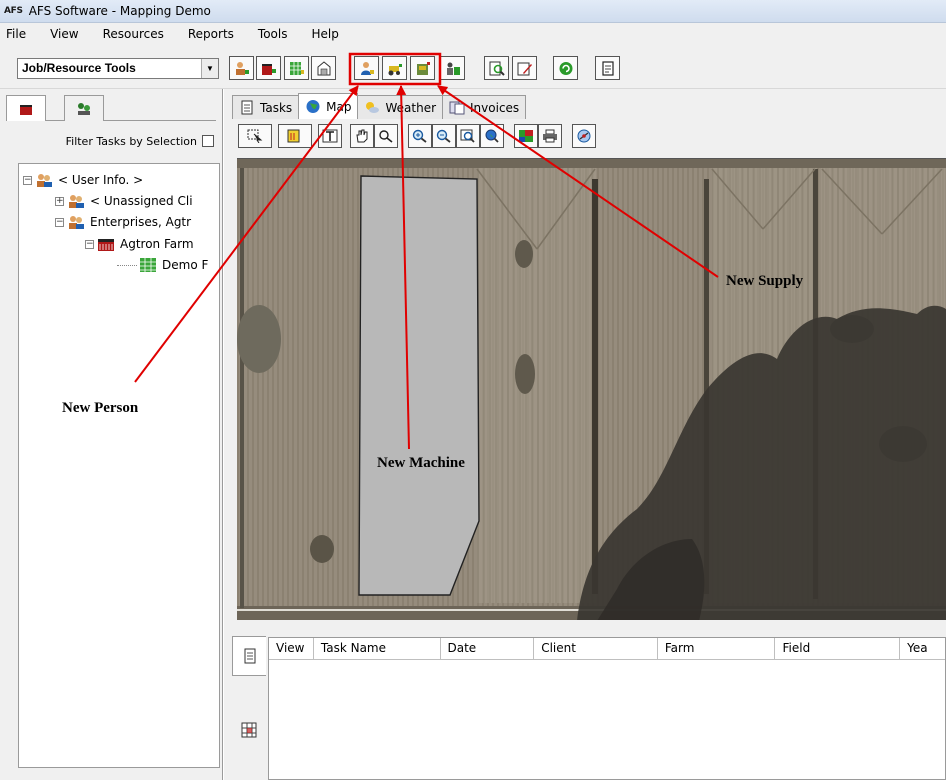 This screenshot has height=780, width=946. I want to click on satellite-icon, so click(584, 136).